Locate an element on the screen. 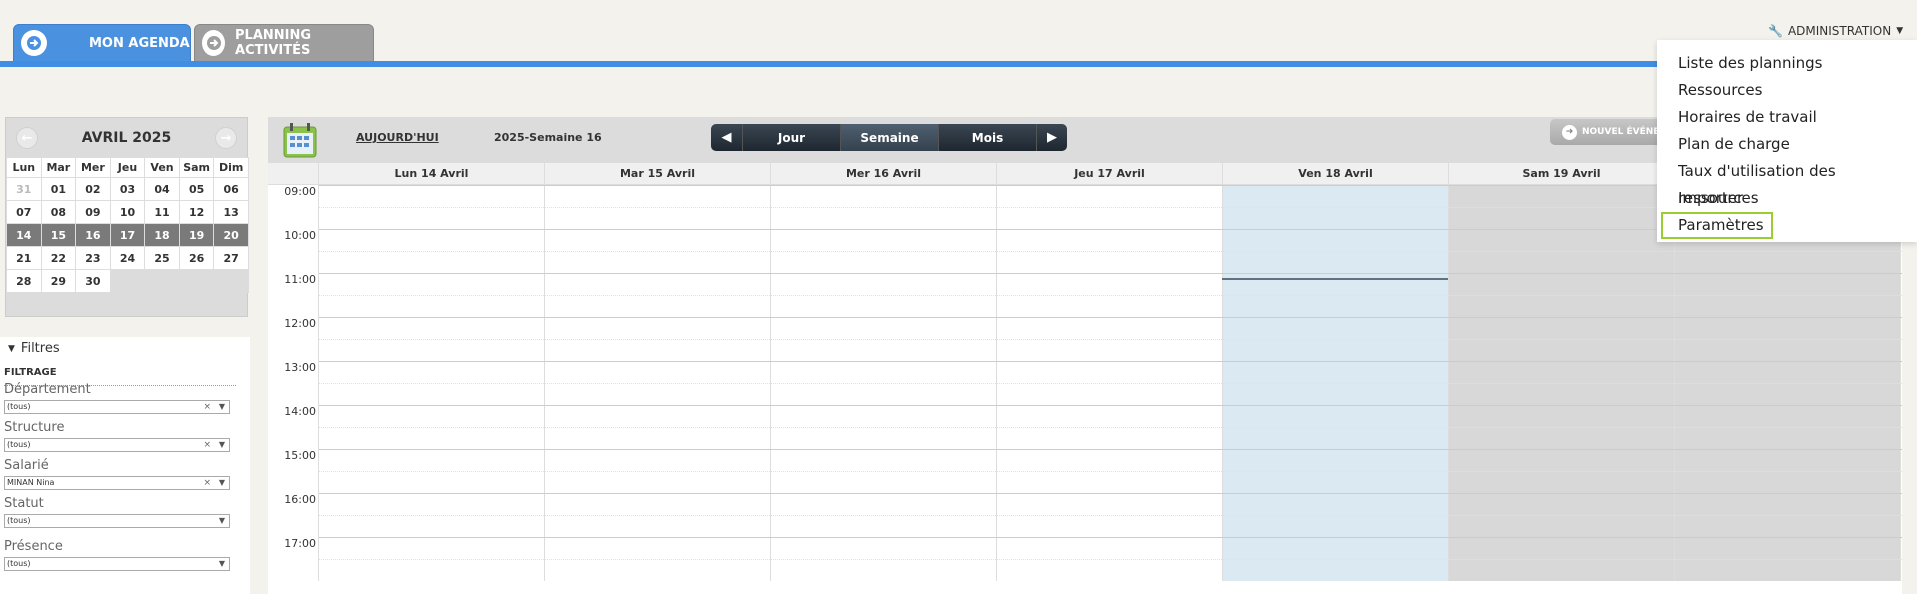 Image resolution: width=1917 pixels, height=594 pixels. filter-field: Présence (tous) ▼ is located at coordinates (117, 555).